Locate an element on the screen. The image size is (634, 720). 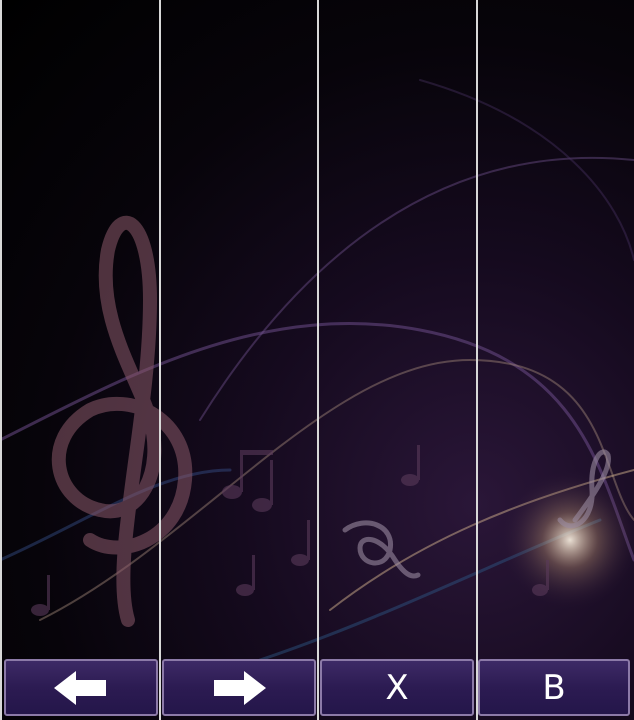
b-button-label: B is located at coordinates (554, 687).